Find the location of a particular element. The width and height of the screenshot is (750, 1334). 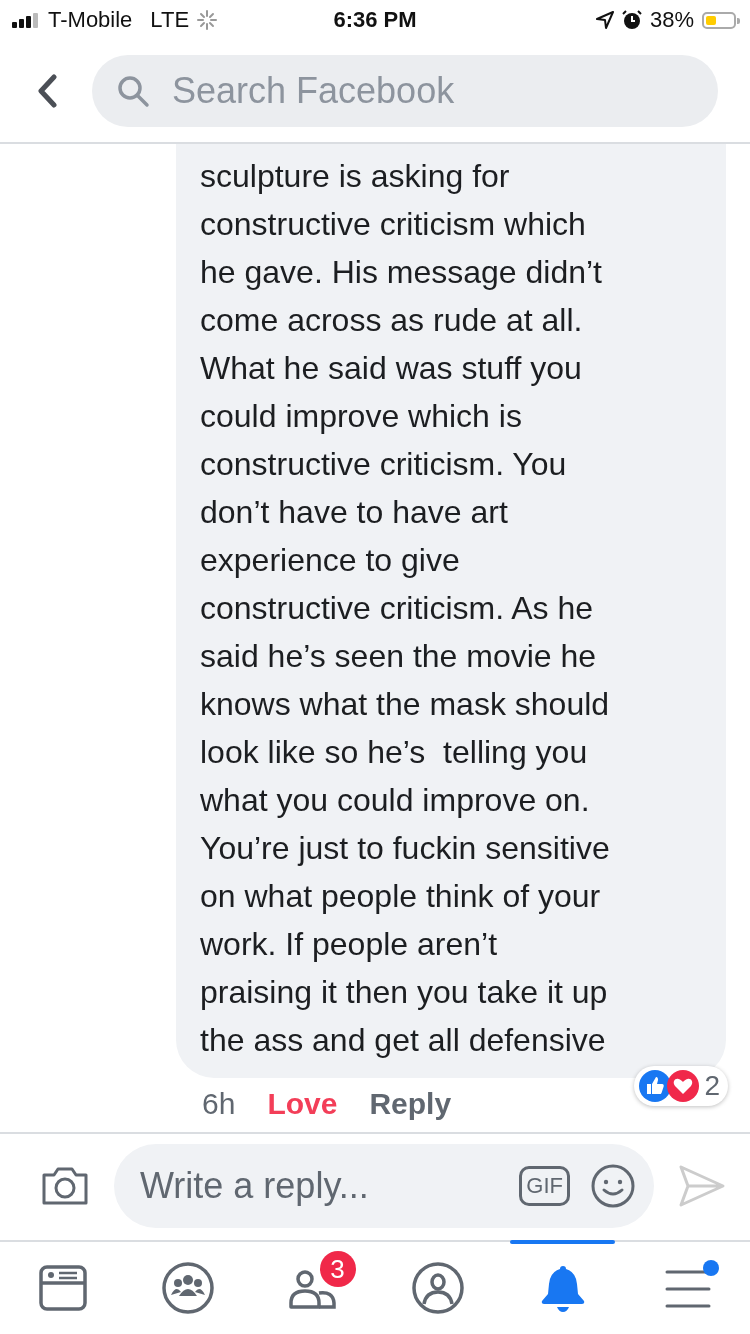

profile-icon is located at coordinates (437, 1288).